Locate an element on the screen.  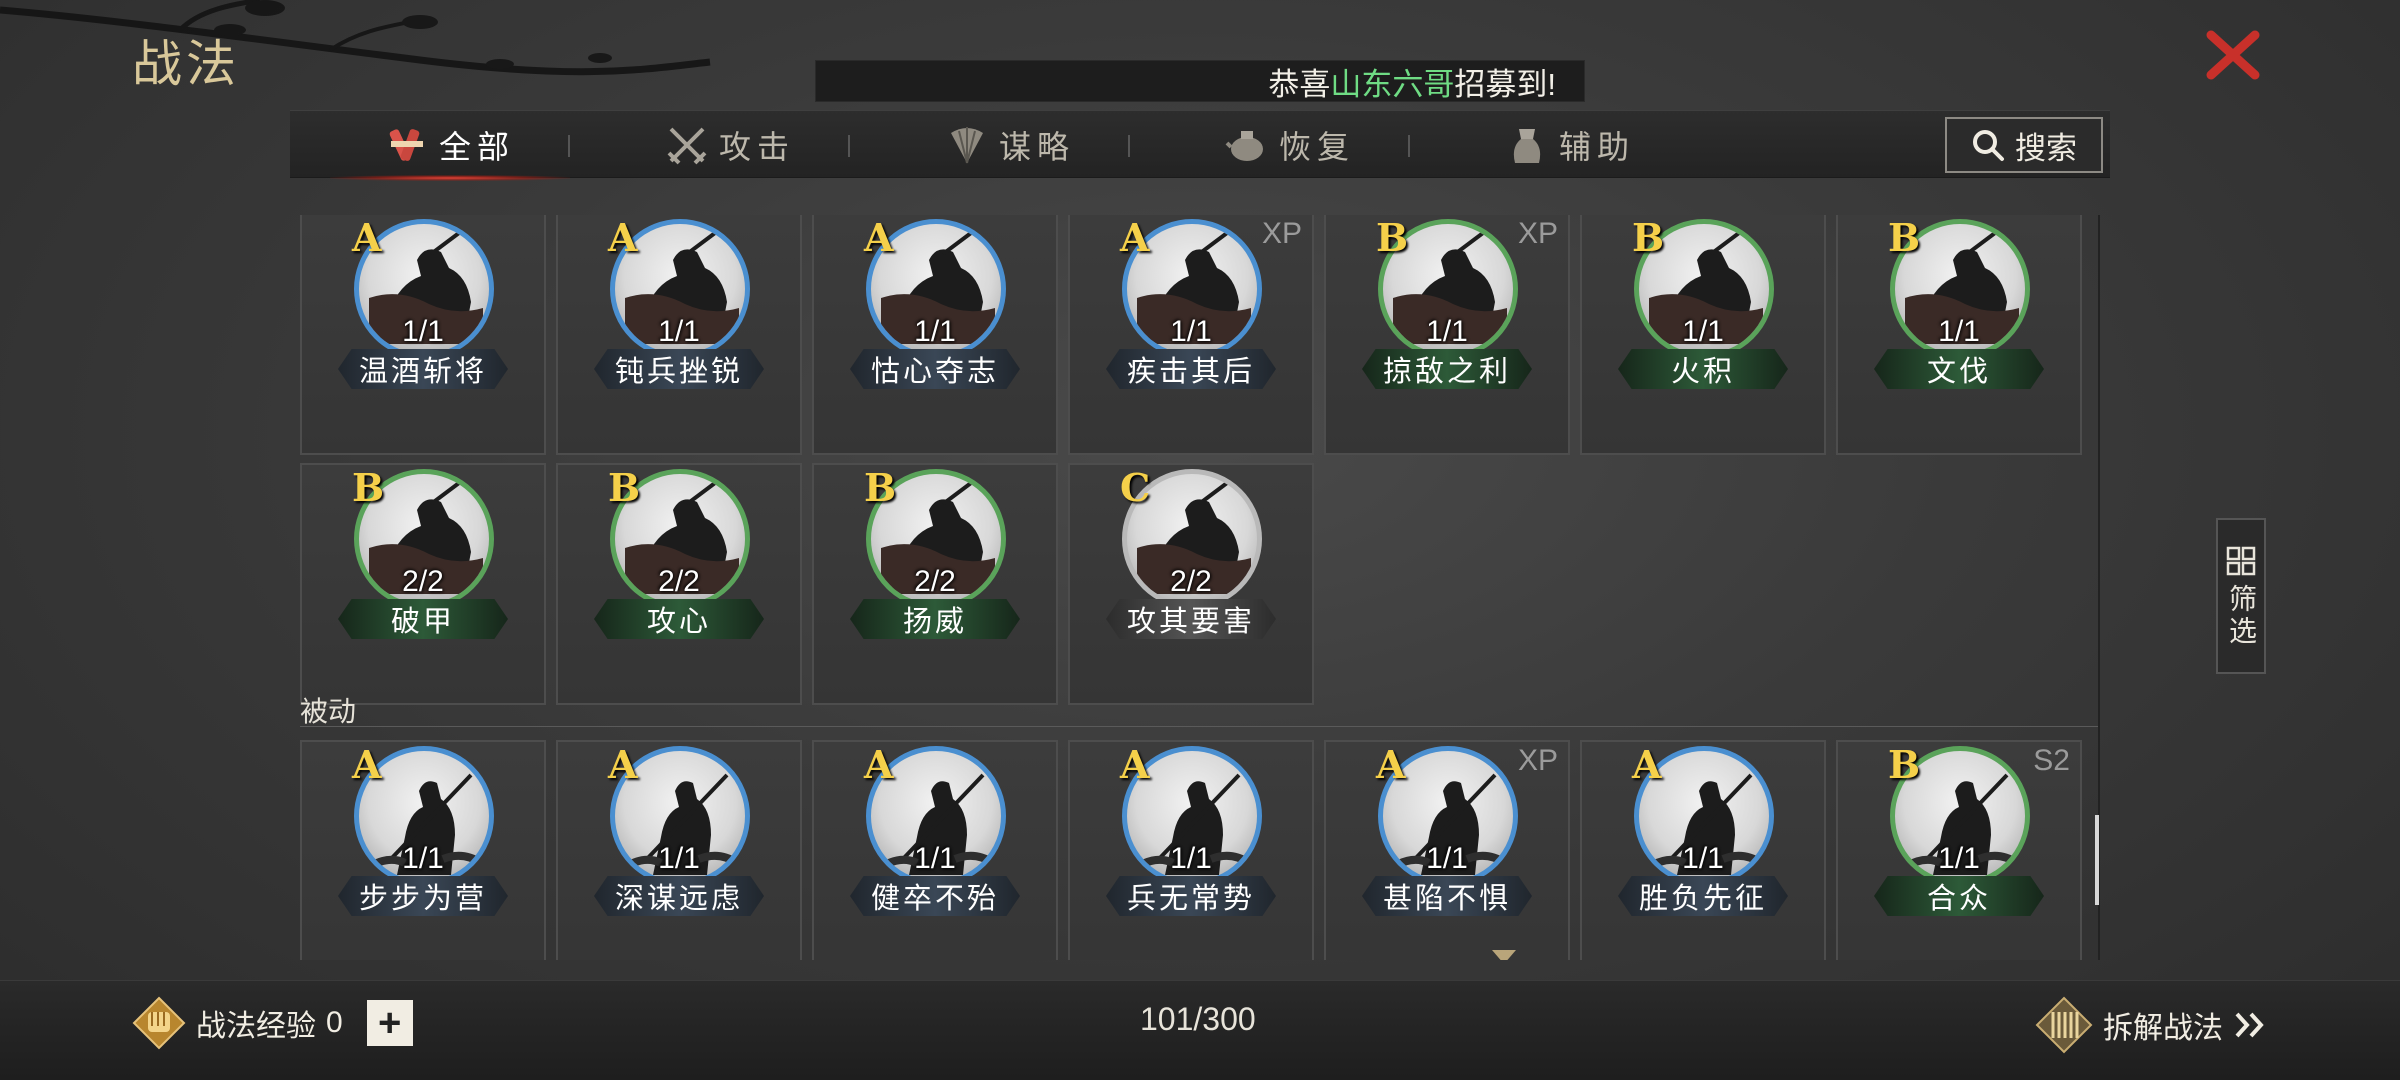
tab-all-label: 全部 is located at coordinates (476, 147).